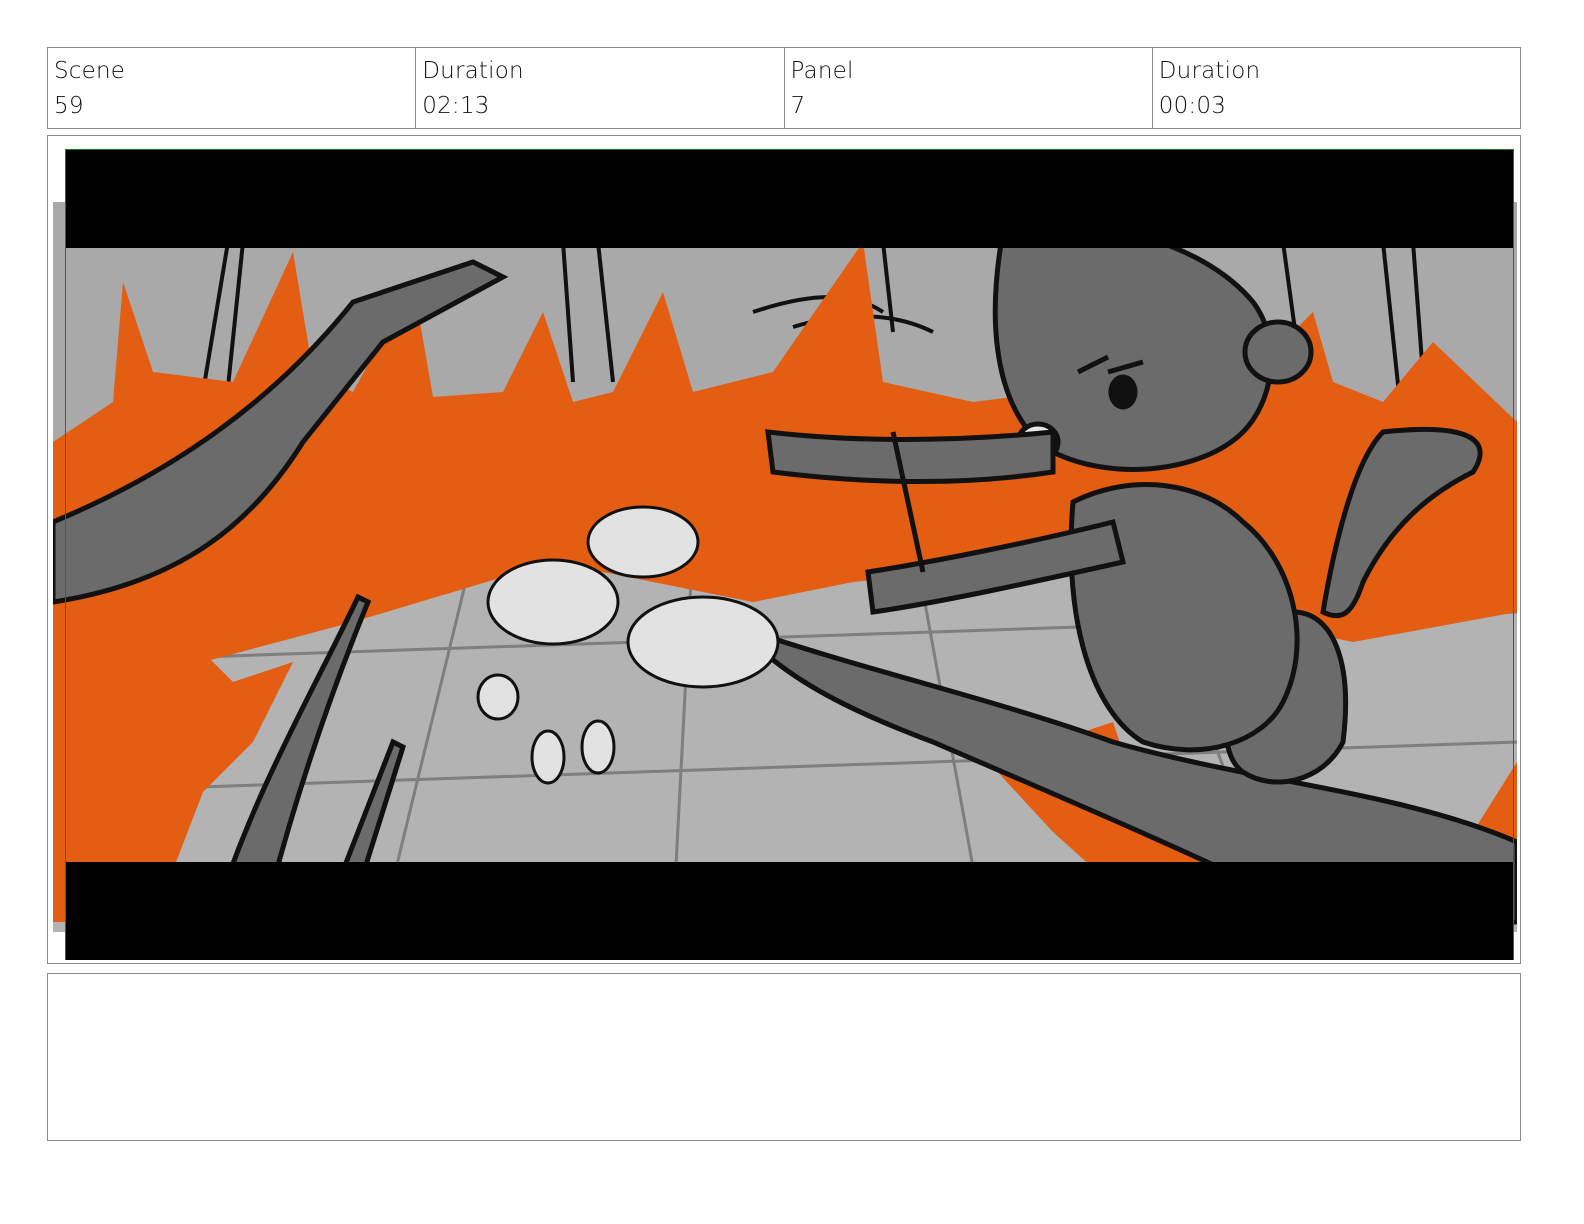 The image size is (1584, 1224). Describe the element at coordinates (232, 88) in the screenshot. I see `scene-cell: Scene 59` at that location.